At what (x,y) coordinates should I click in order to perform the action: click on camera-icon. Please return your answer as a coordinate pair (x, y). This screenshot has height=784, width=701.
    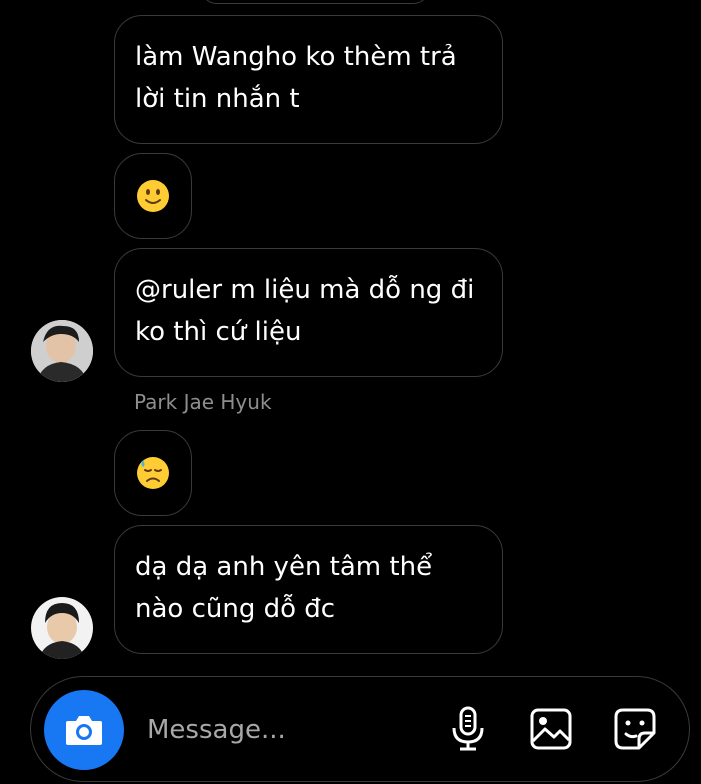
    Looking at the image, I should click on (84, 730).